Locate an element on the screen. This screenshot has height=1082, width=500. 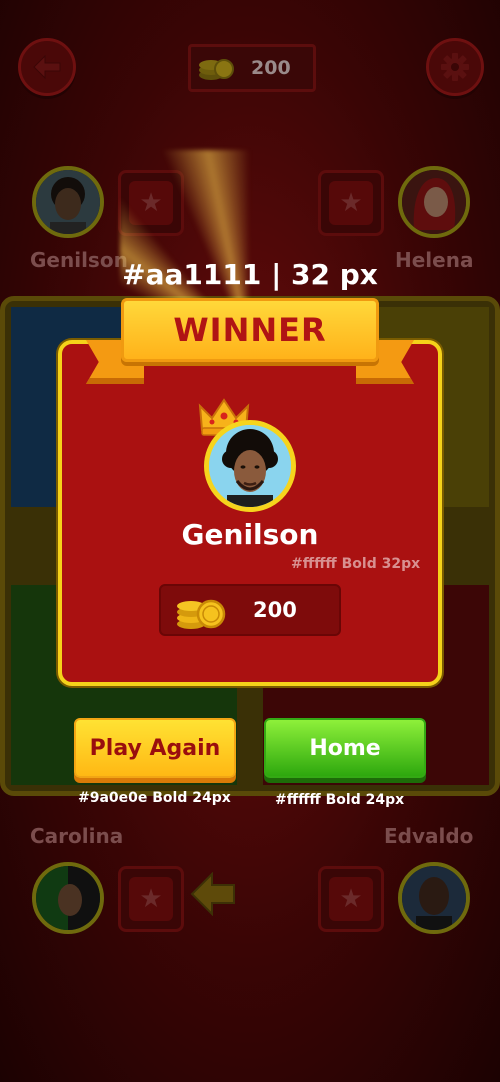
player-star-bottom-right: ★ is located at coordinates (351, 899).